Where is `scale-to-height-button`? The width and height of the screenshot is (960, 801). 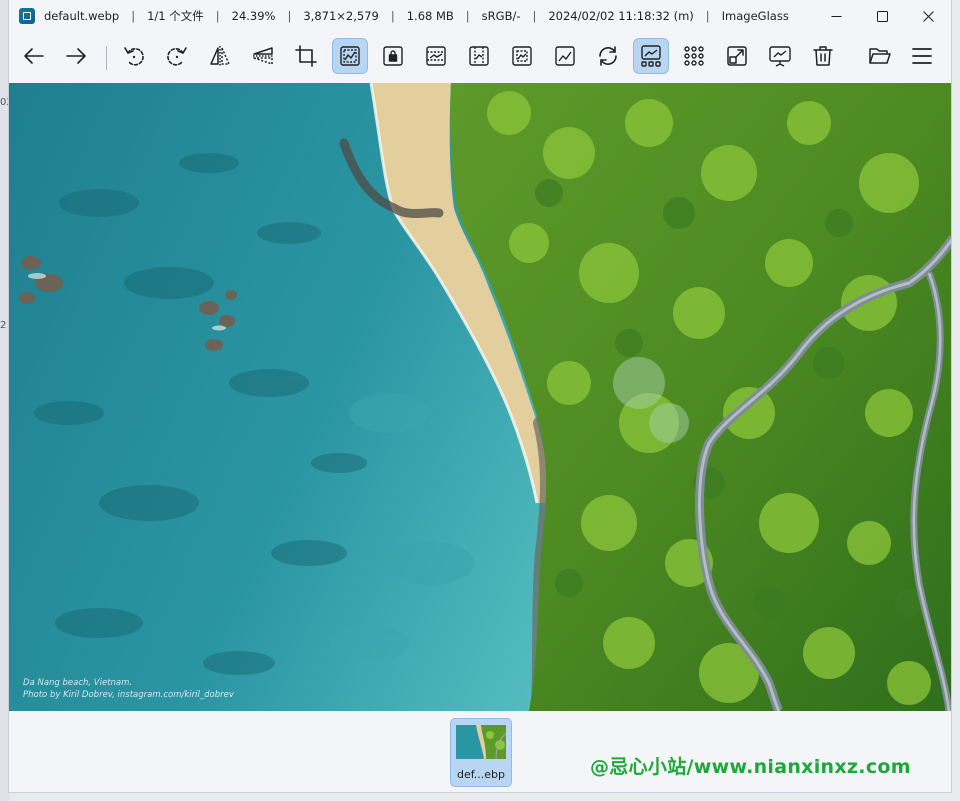 scale-to-height-button is located at coordinates (479, 56).